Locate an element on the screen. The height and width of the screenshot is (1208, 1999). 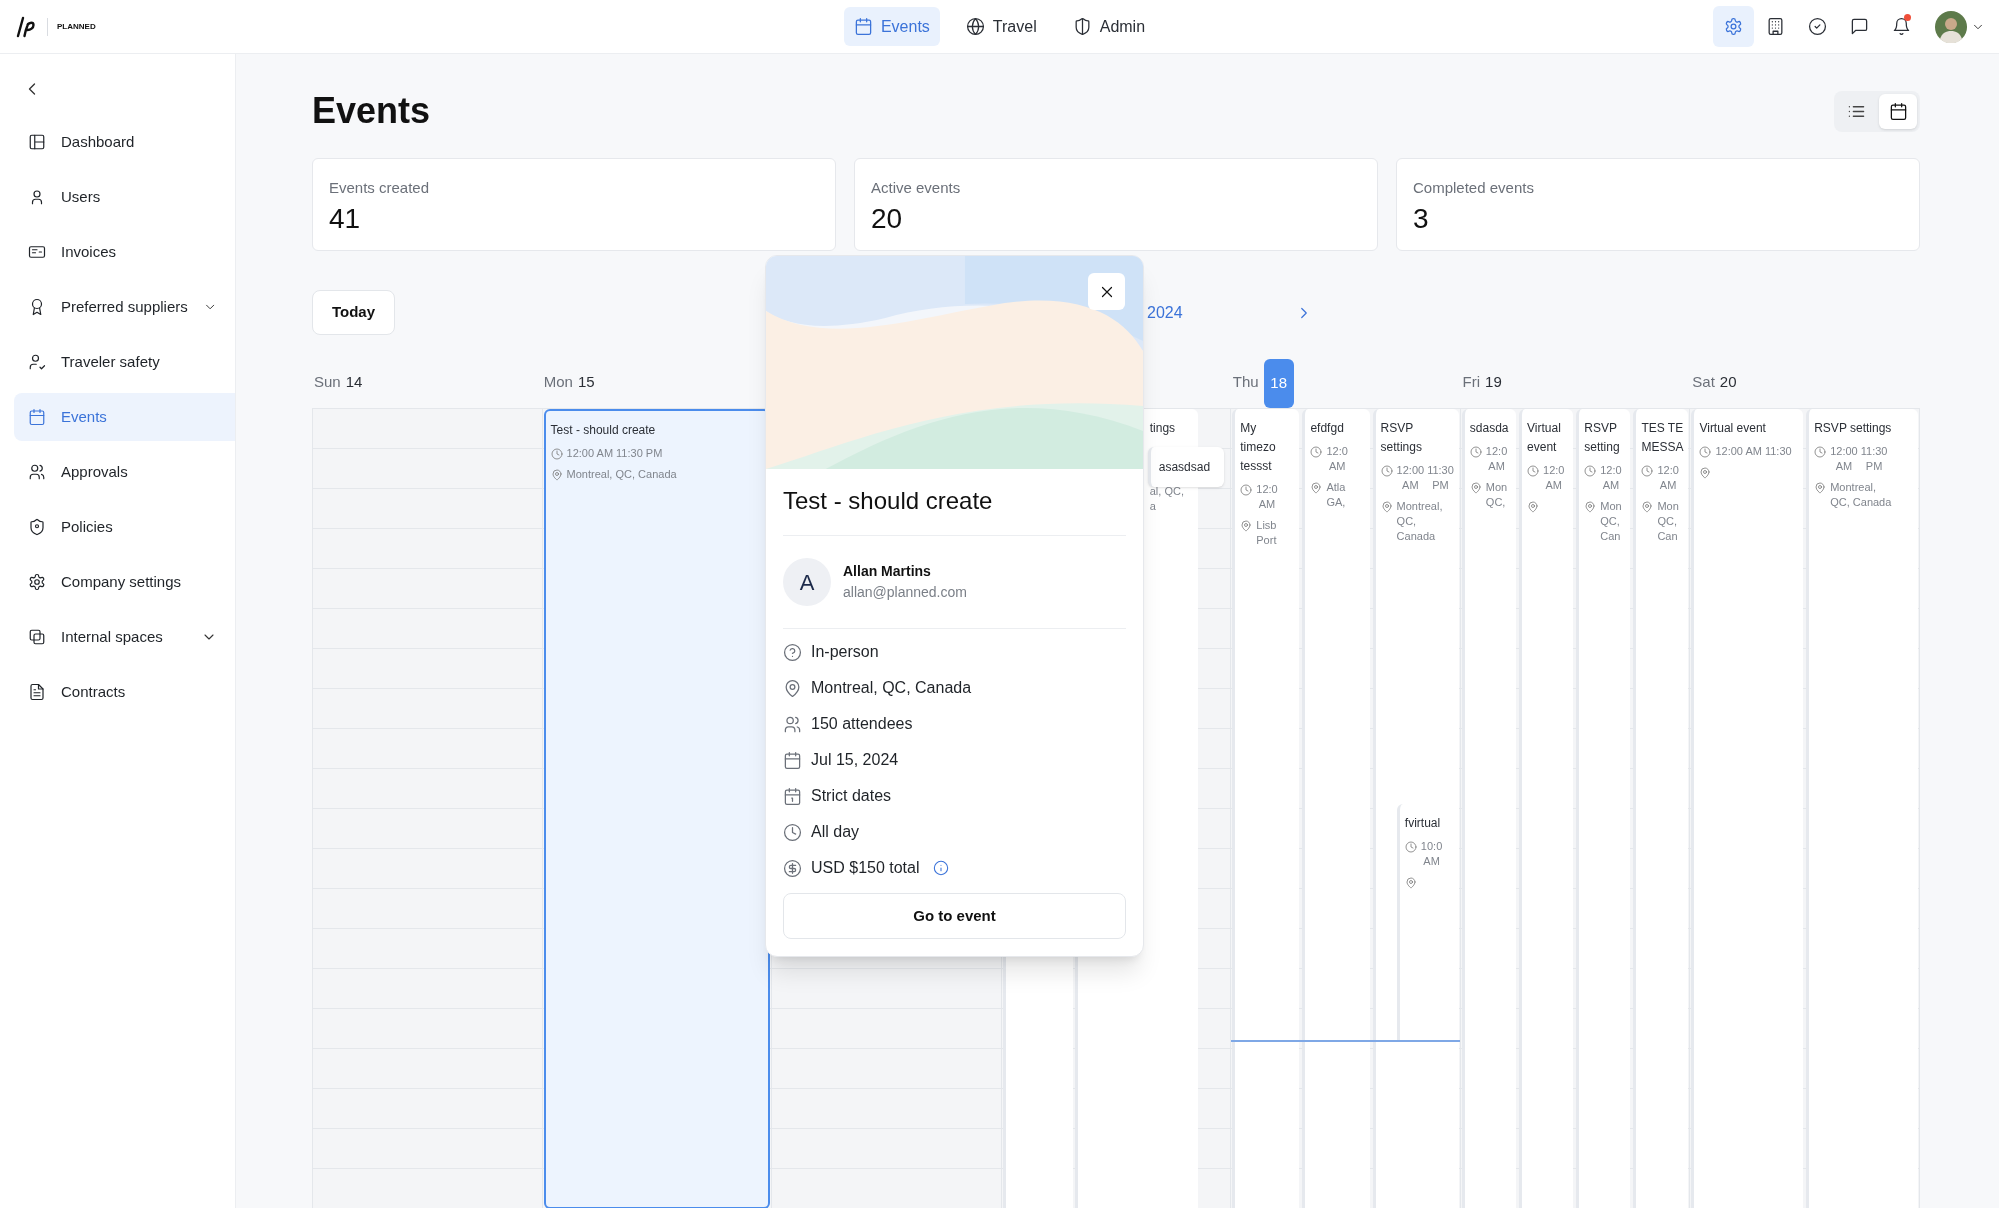
event-title: RSVP setting is located at coordinates (1602, 438).